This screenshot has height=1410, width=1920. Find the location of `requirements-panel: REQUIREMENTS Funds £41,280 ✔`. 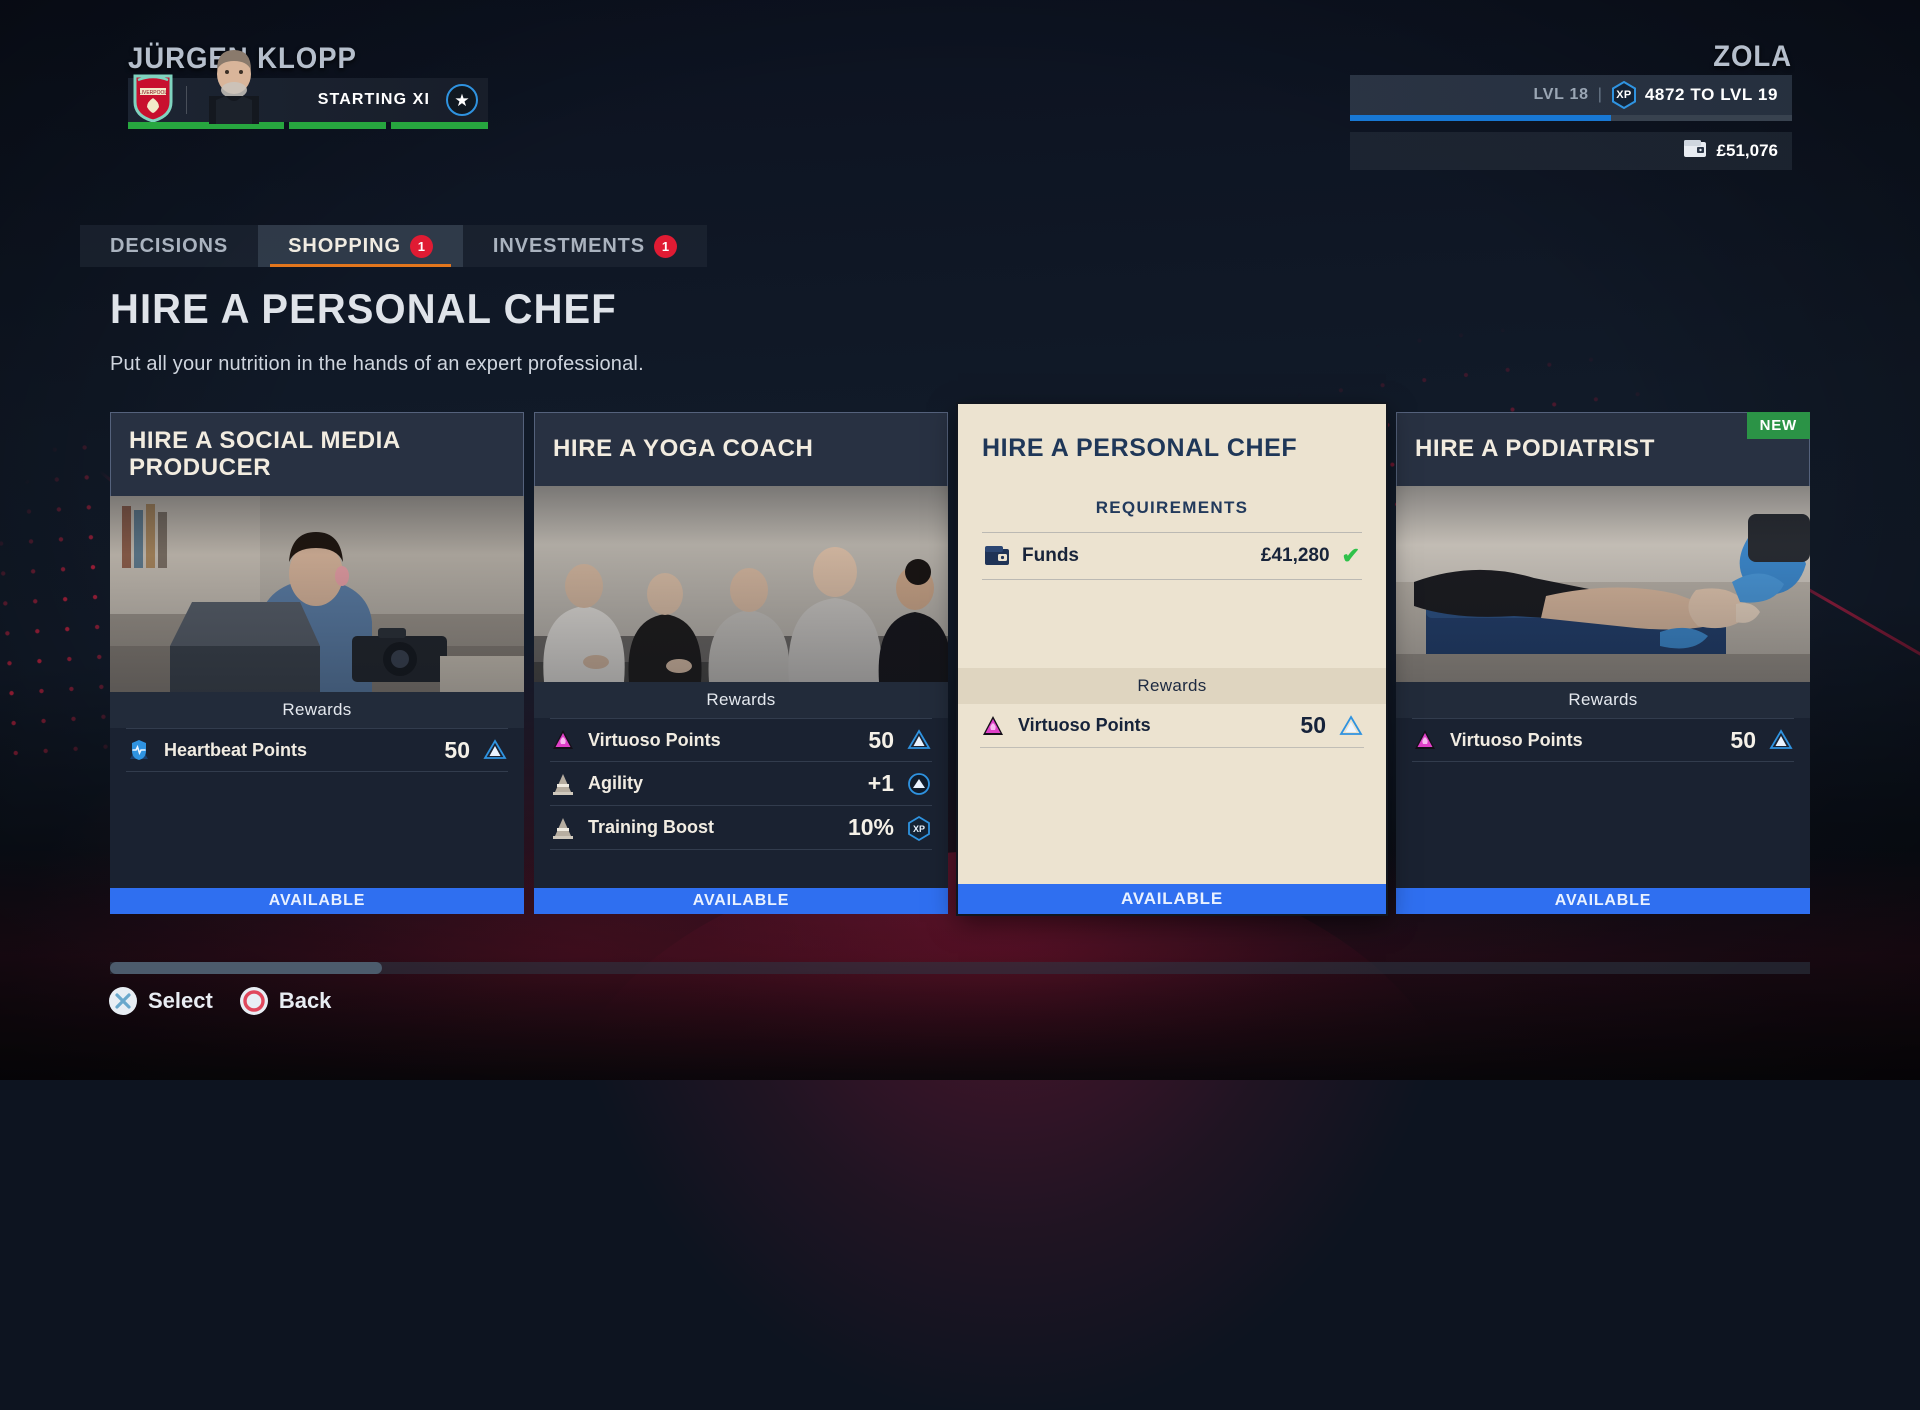

requirements-panel: REQUIREMENTS Funds £41,280 ✔ is located at coordinates (1172, 570).